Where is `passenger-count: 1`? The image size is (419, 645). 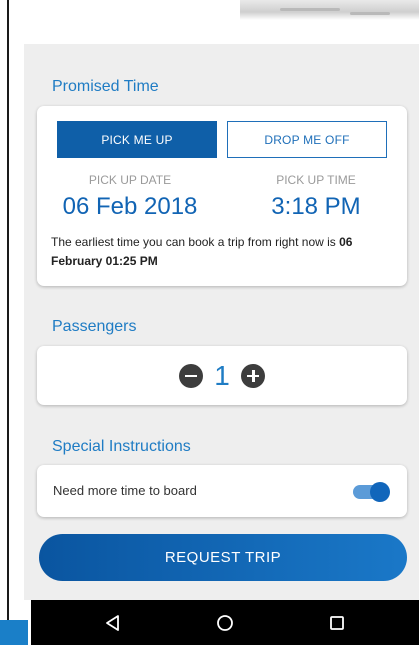 passenger-count: 1 is located at coordinates (222, 375).